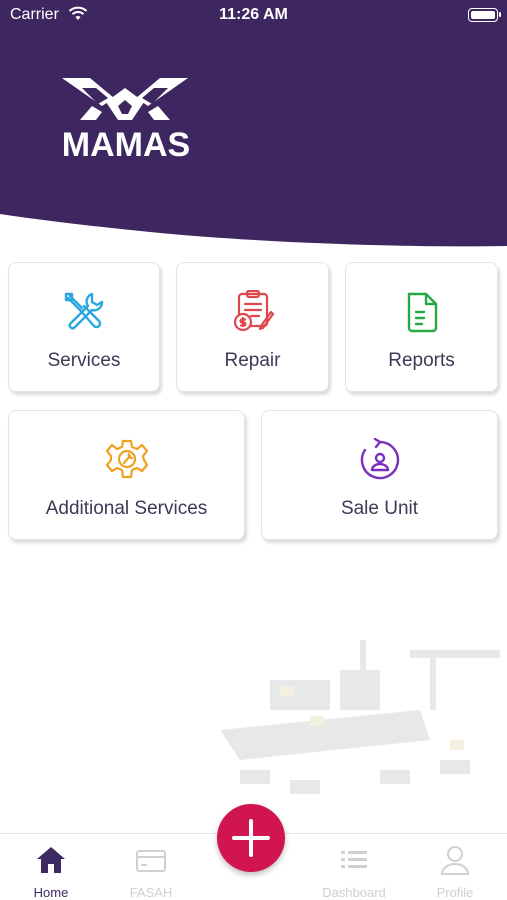 The image size is (507, 900). I want to click on port-illustration, so click(360, 717).